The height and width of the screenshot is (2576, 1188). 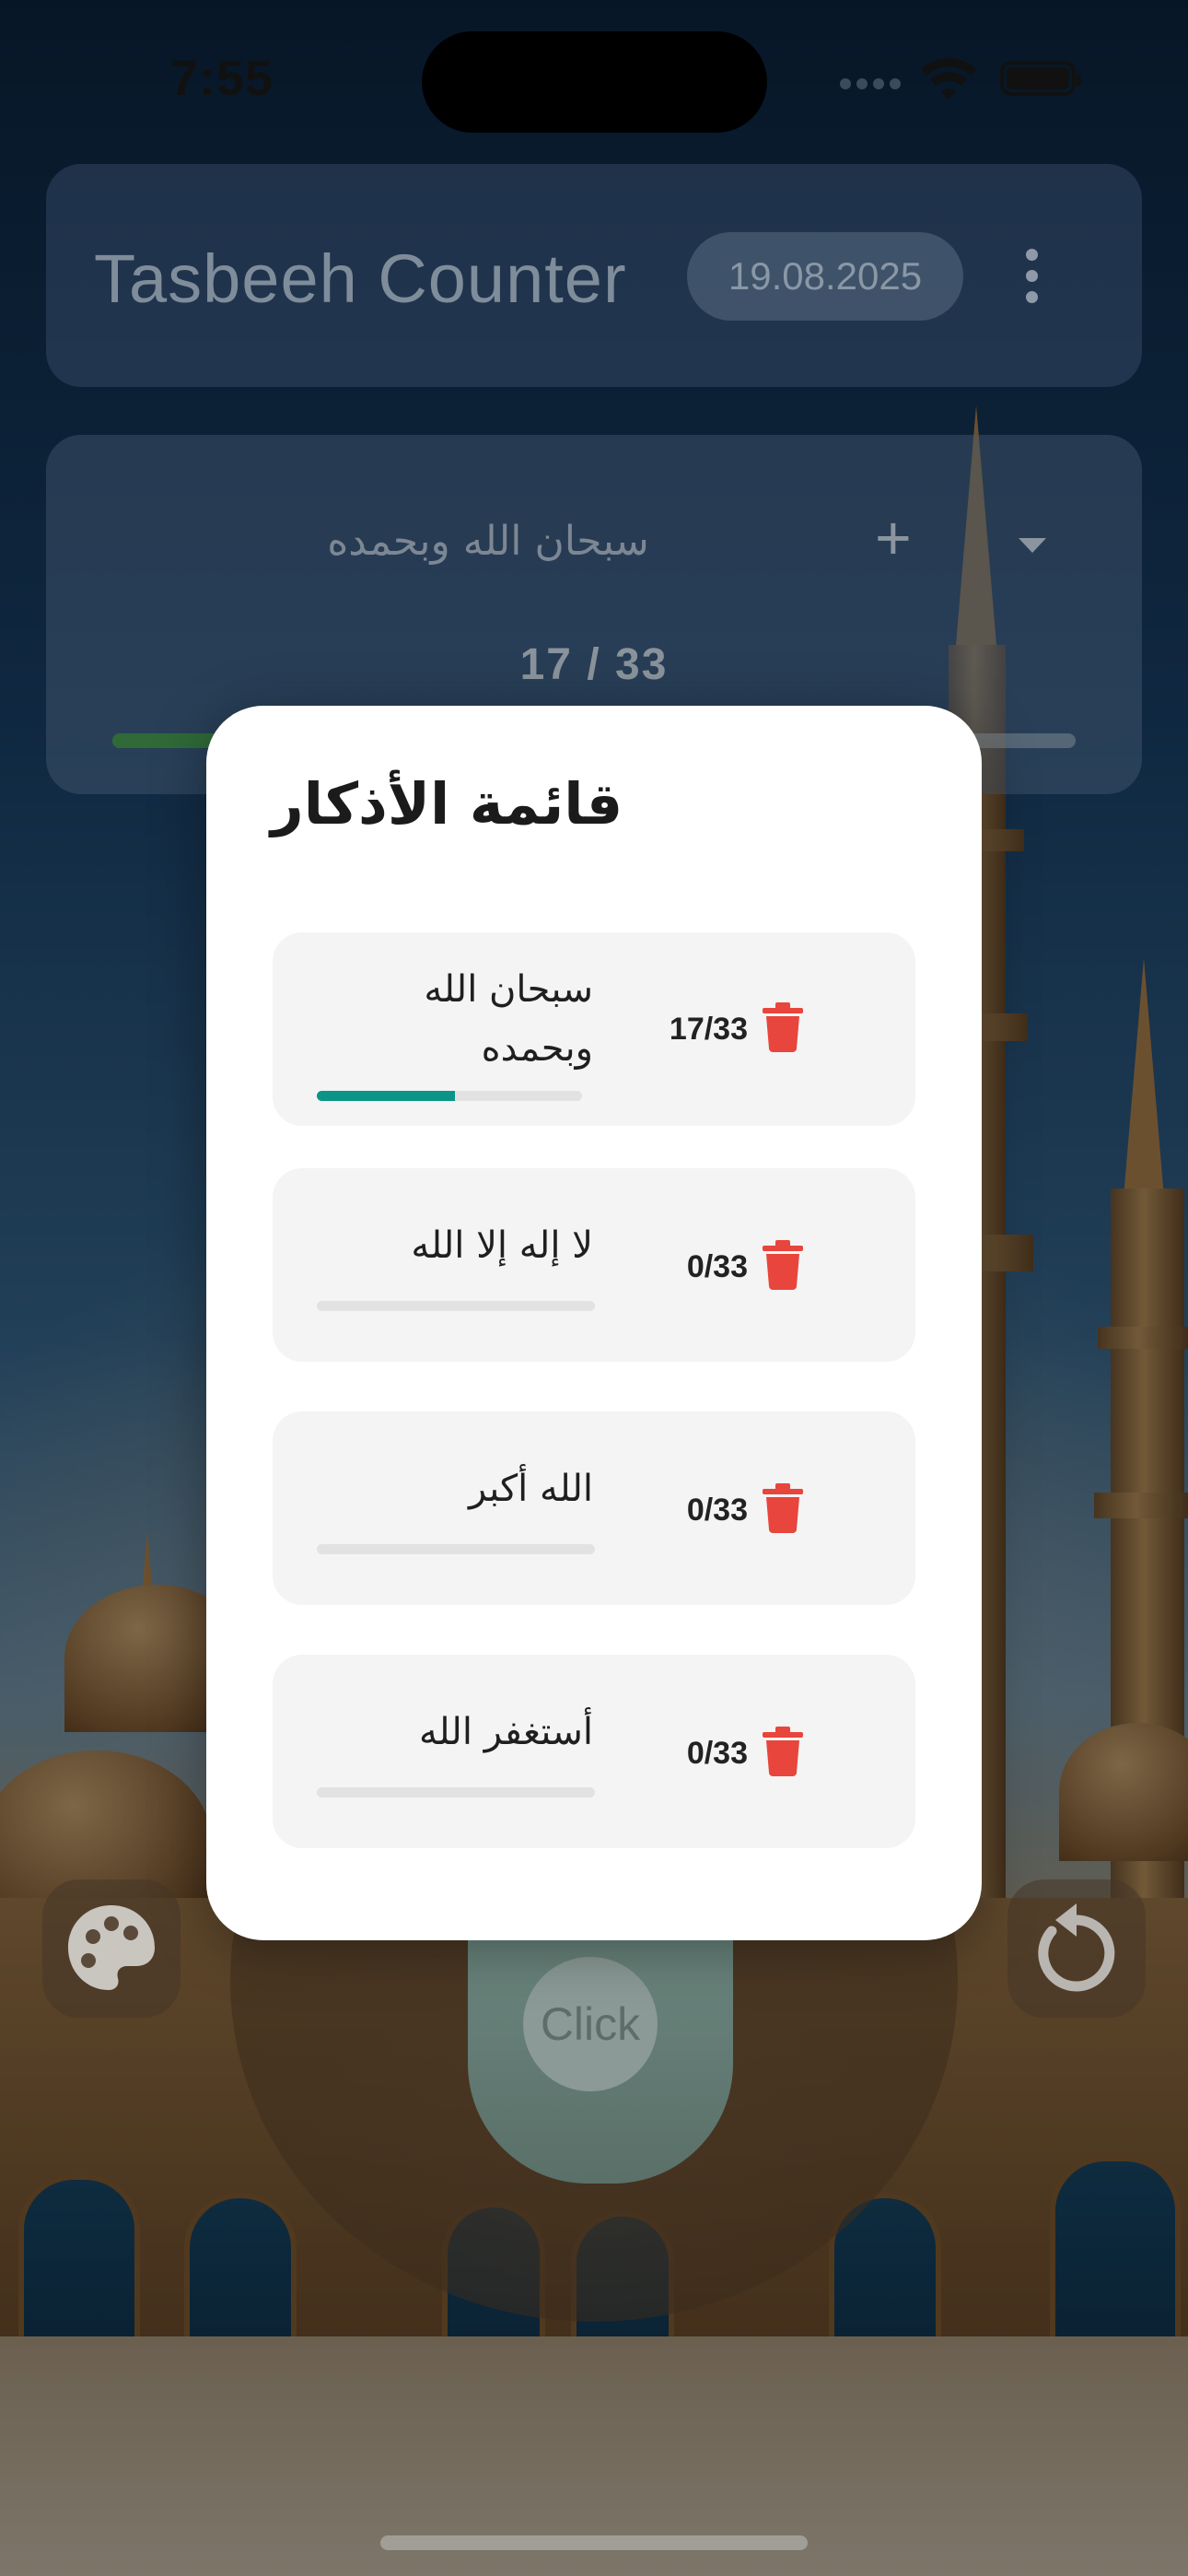 I want to click on app-header: Tasbeeh Counter 19.08.2025, so click(x=594, y=275).